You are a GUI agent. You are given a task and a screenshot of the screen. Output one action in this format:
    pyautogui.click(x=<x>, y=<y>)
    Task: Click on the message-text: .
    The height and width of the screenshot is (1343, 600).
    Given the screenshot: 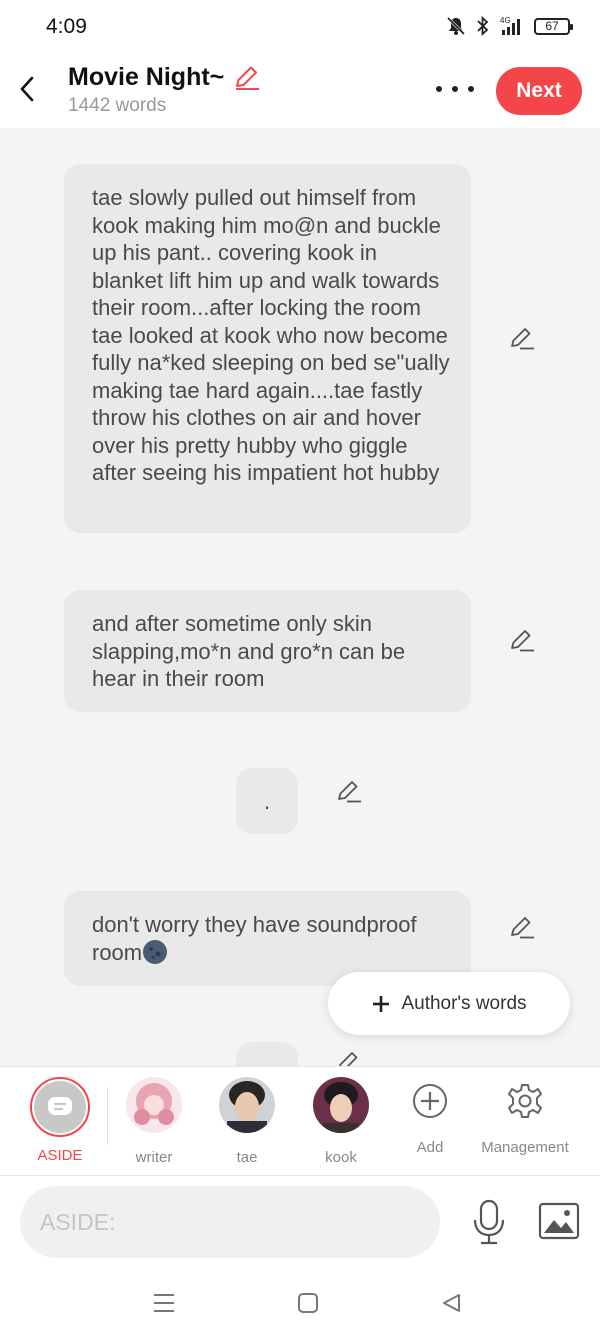 What is the action you would take?
    pyautogui.click(x=267, y=801)
    